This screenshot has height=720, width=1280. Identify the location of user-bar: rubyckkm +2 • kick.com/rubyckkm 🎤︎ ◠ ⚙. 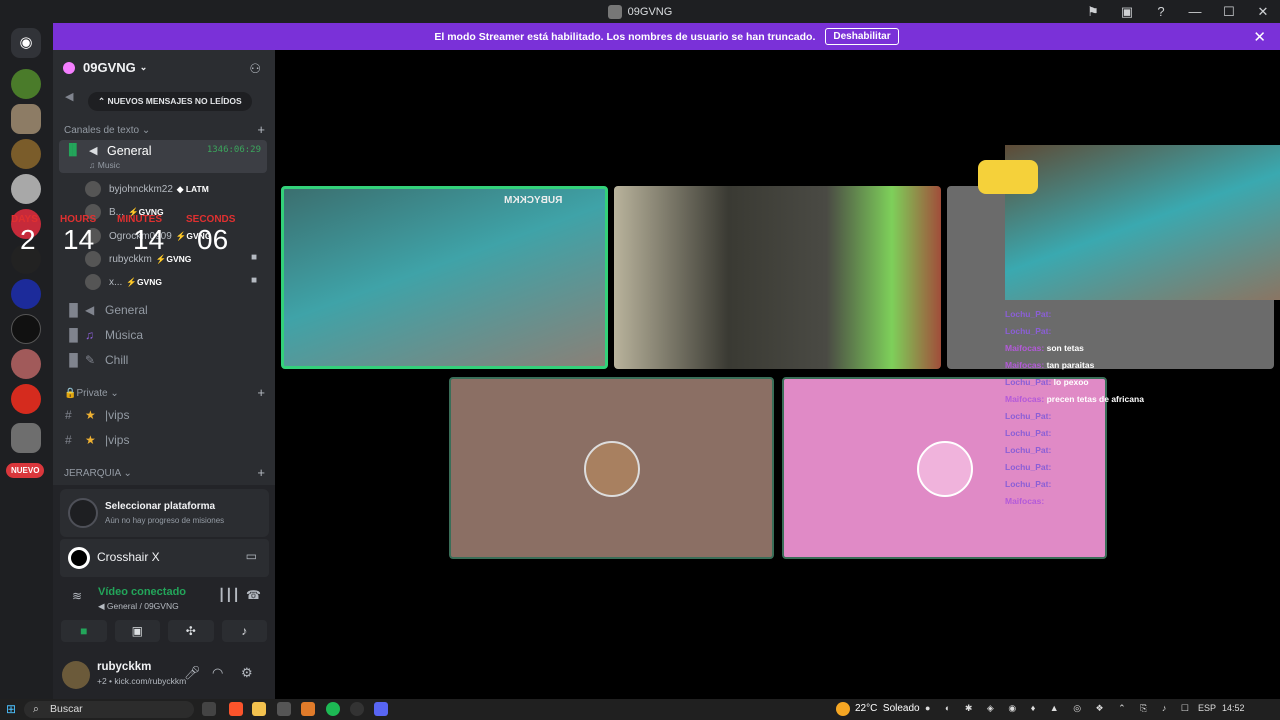
(164, 677).